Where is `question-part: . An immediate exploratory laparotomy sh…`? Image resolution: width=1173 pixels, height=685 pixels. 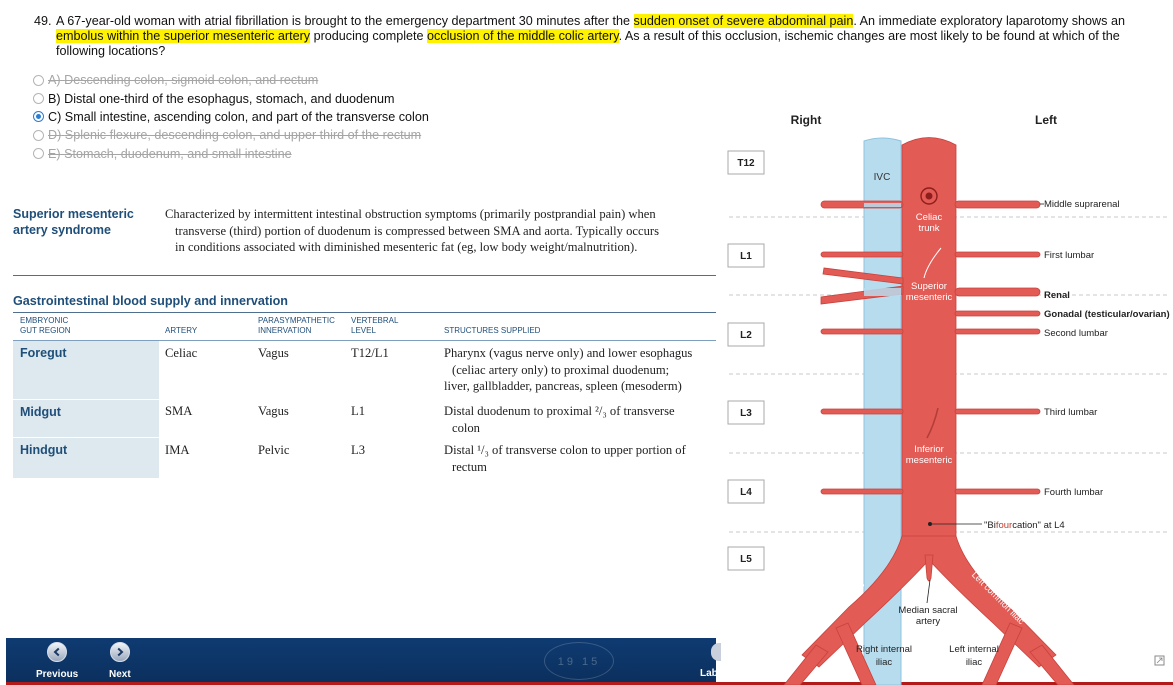
question-part: . An immediate exploratory laparotomy sh… is located at coordinates (989, 21).